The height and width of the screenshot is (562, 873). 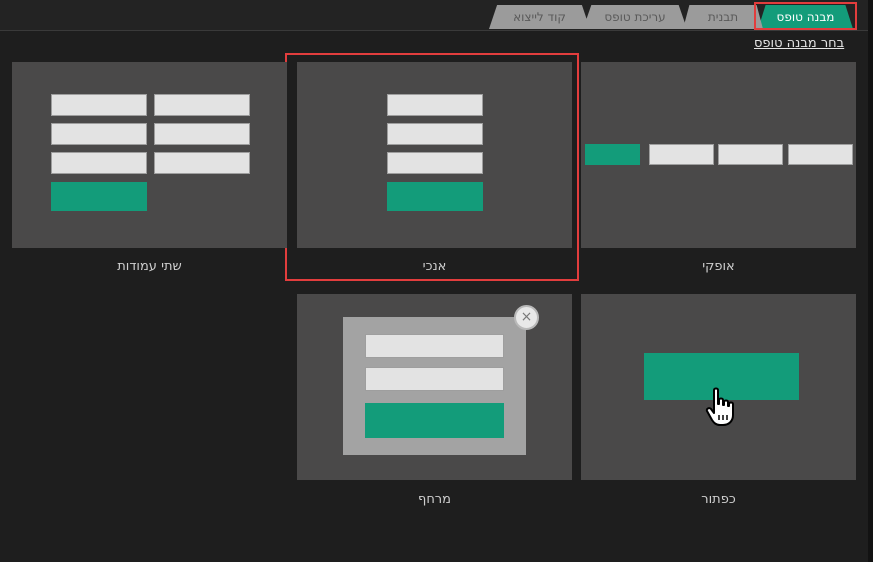 What do you see at coordinates (719, 406) in the screenshot?
I see `hand-pointer-icon` at bounding box center [719, 406].